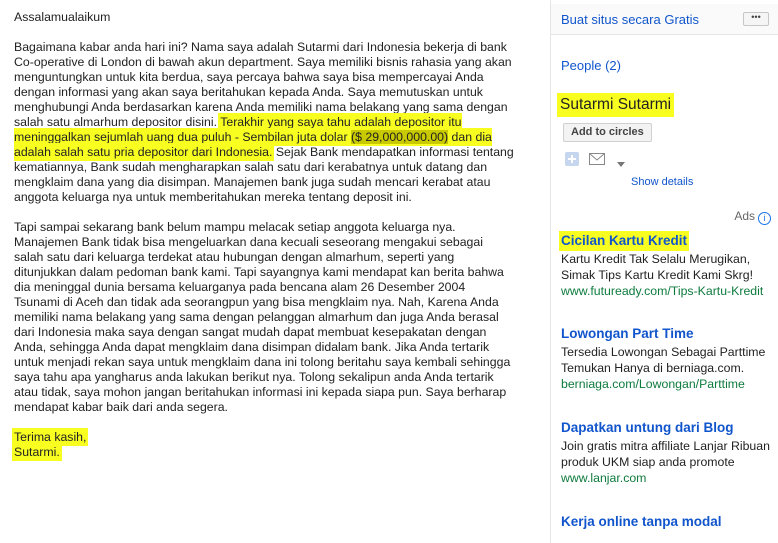  What do you see at coordinates (653, 368) in the screenshot?
I see `ad-body-line-2: Temukan Hanya di berniaga.com.` at bounding box center [653, 368].